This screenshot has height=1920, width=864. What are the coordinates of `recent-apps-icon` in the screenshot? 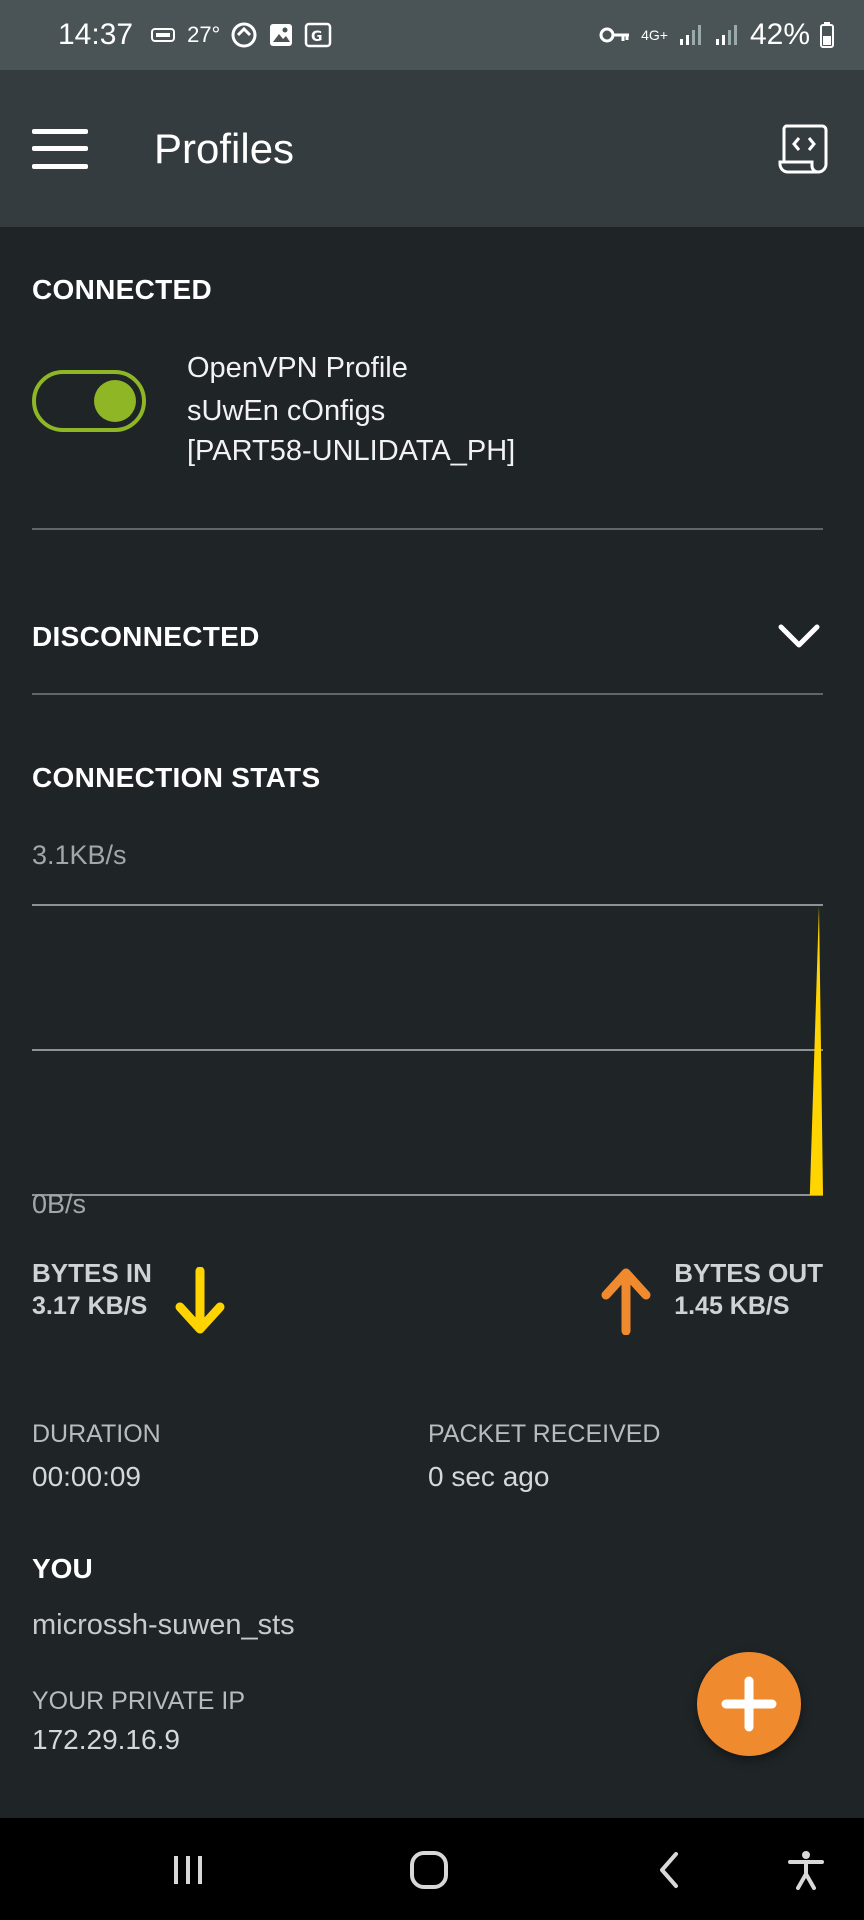 It's located at (188, 1870).